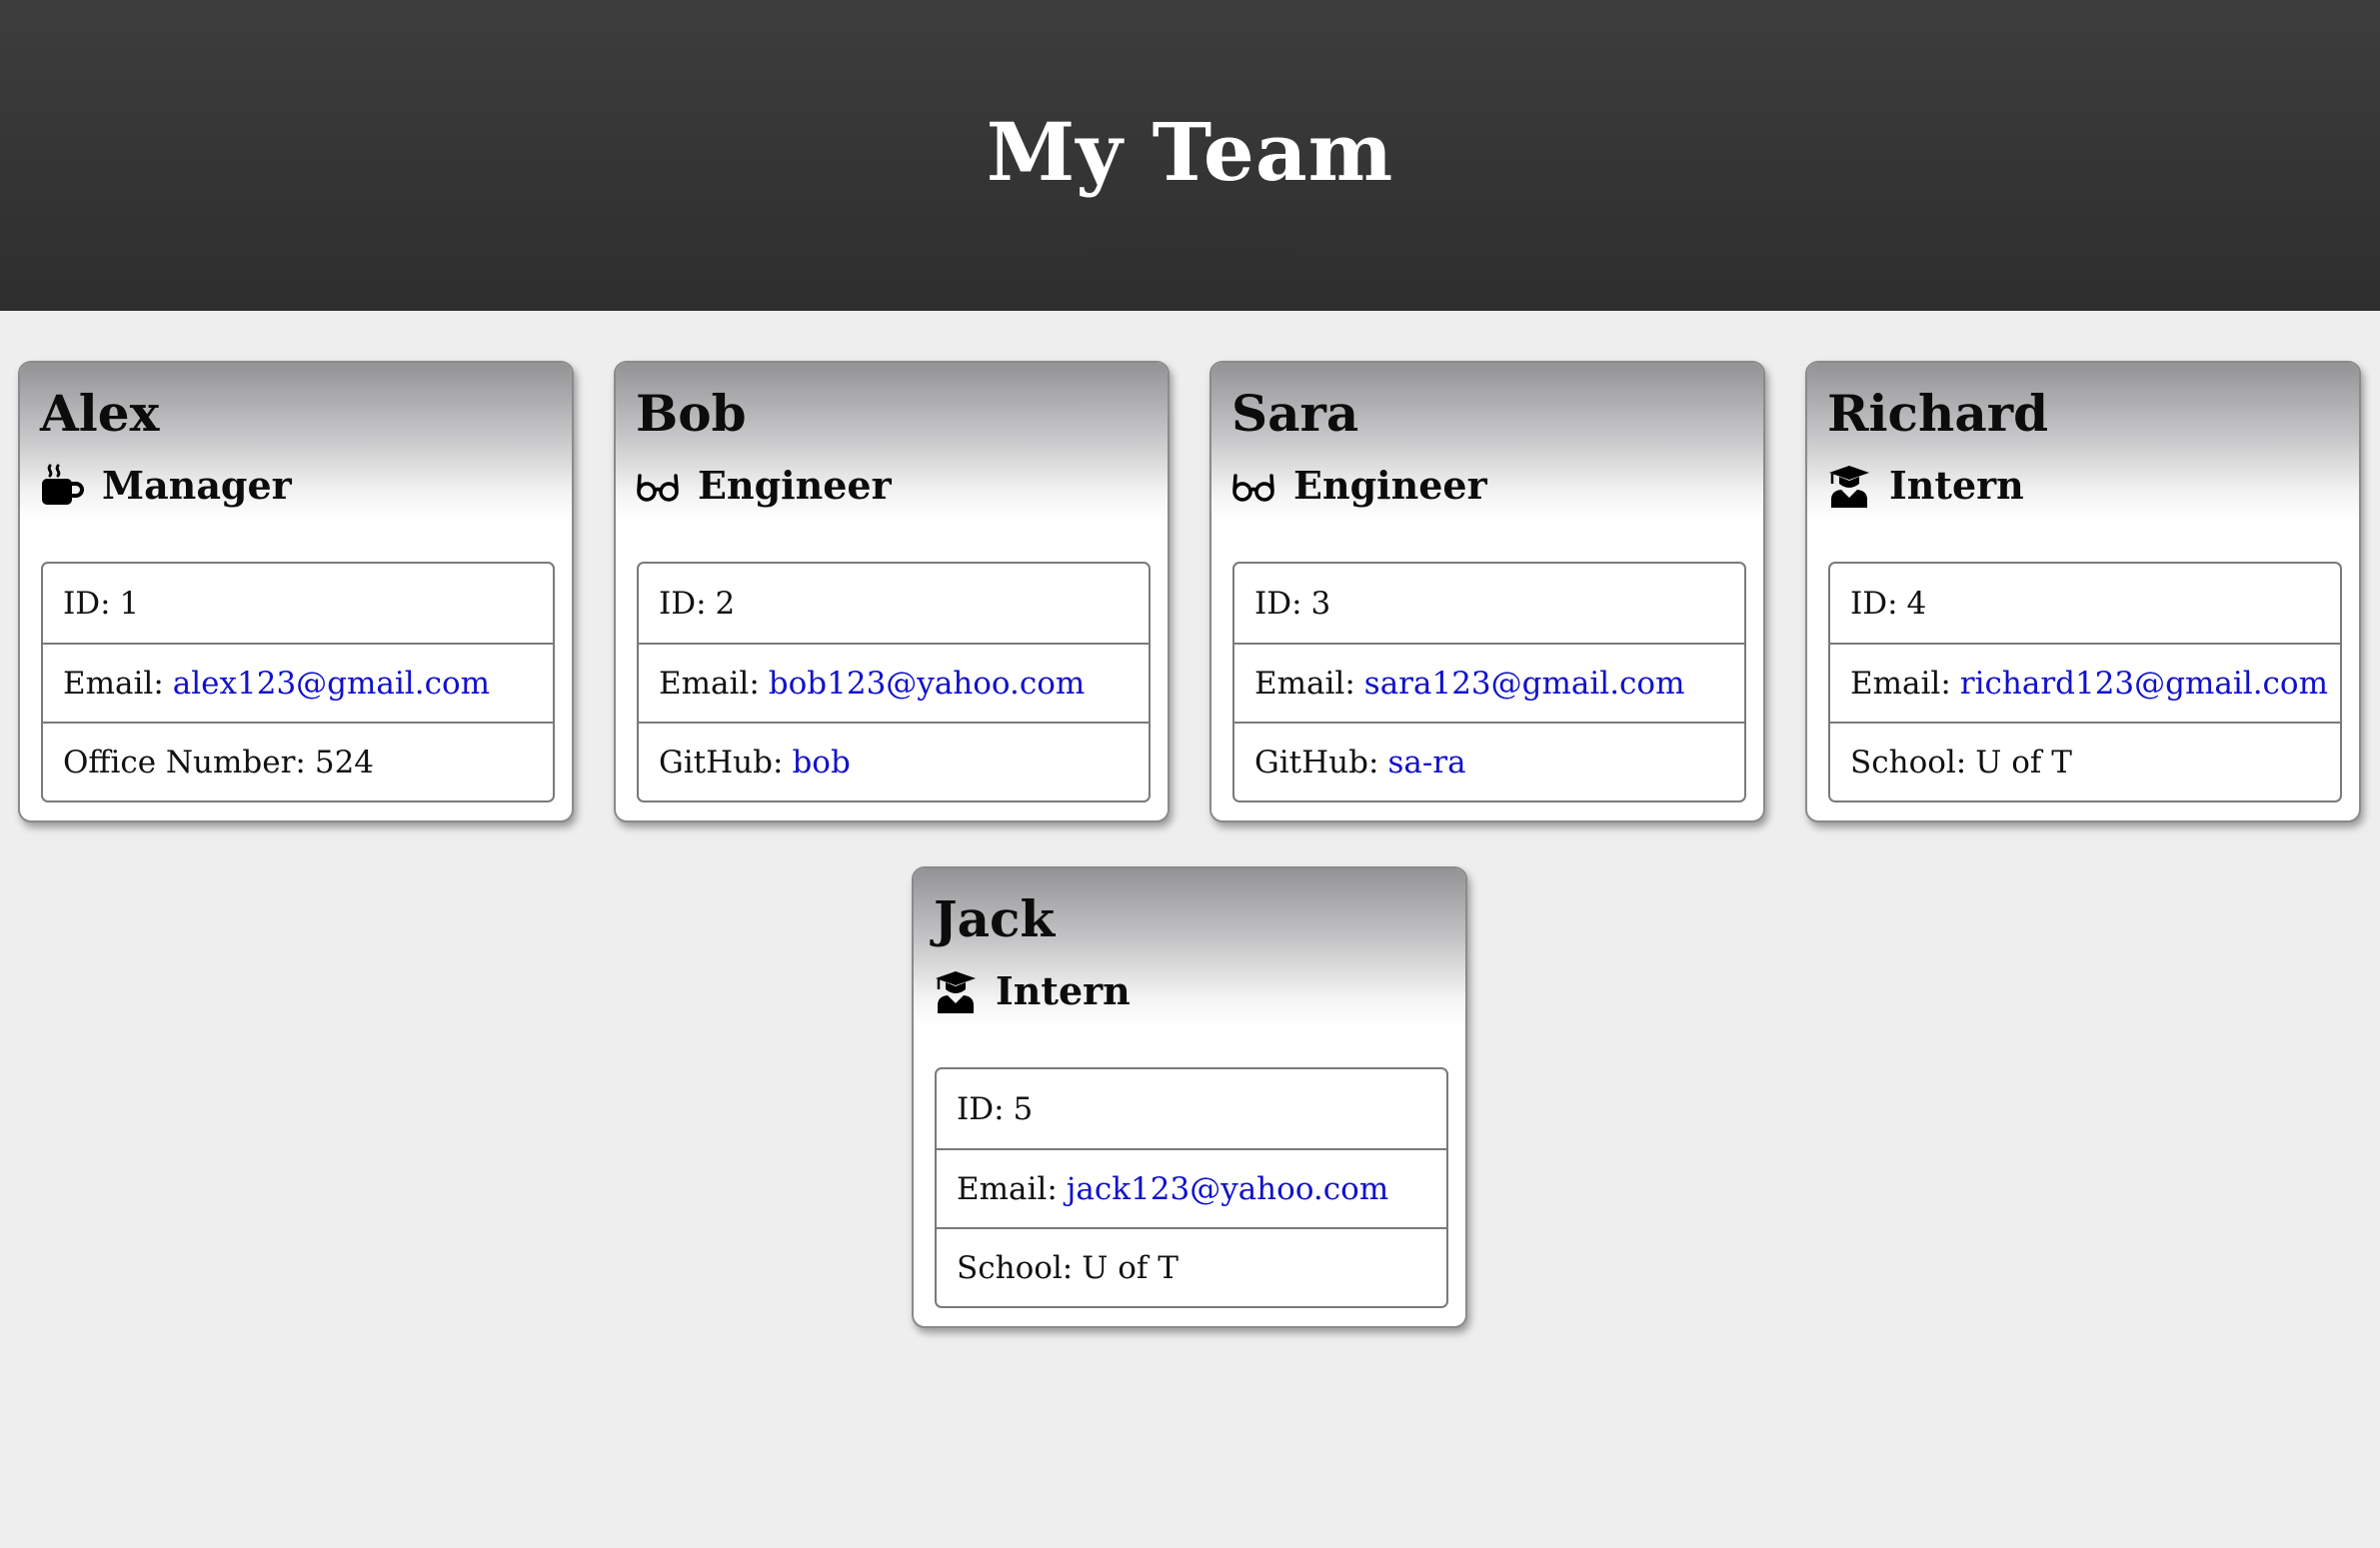  I want to click on member-name: Richard, so click(1938, 414).